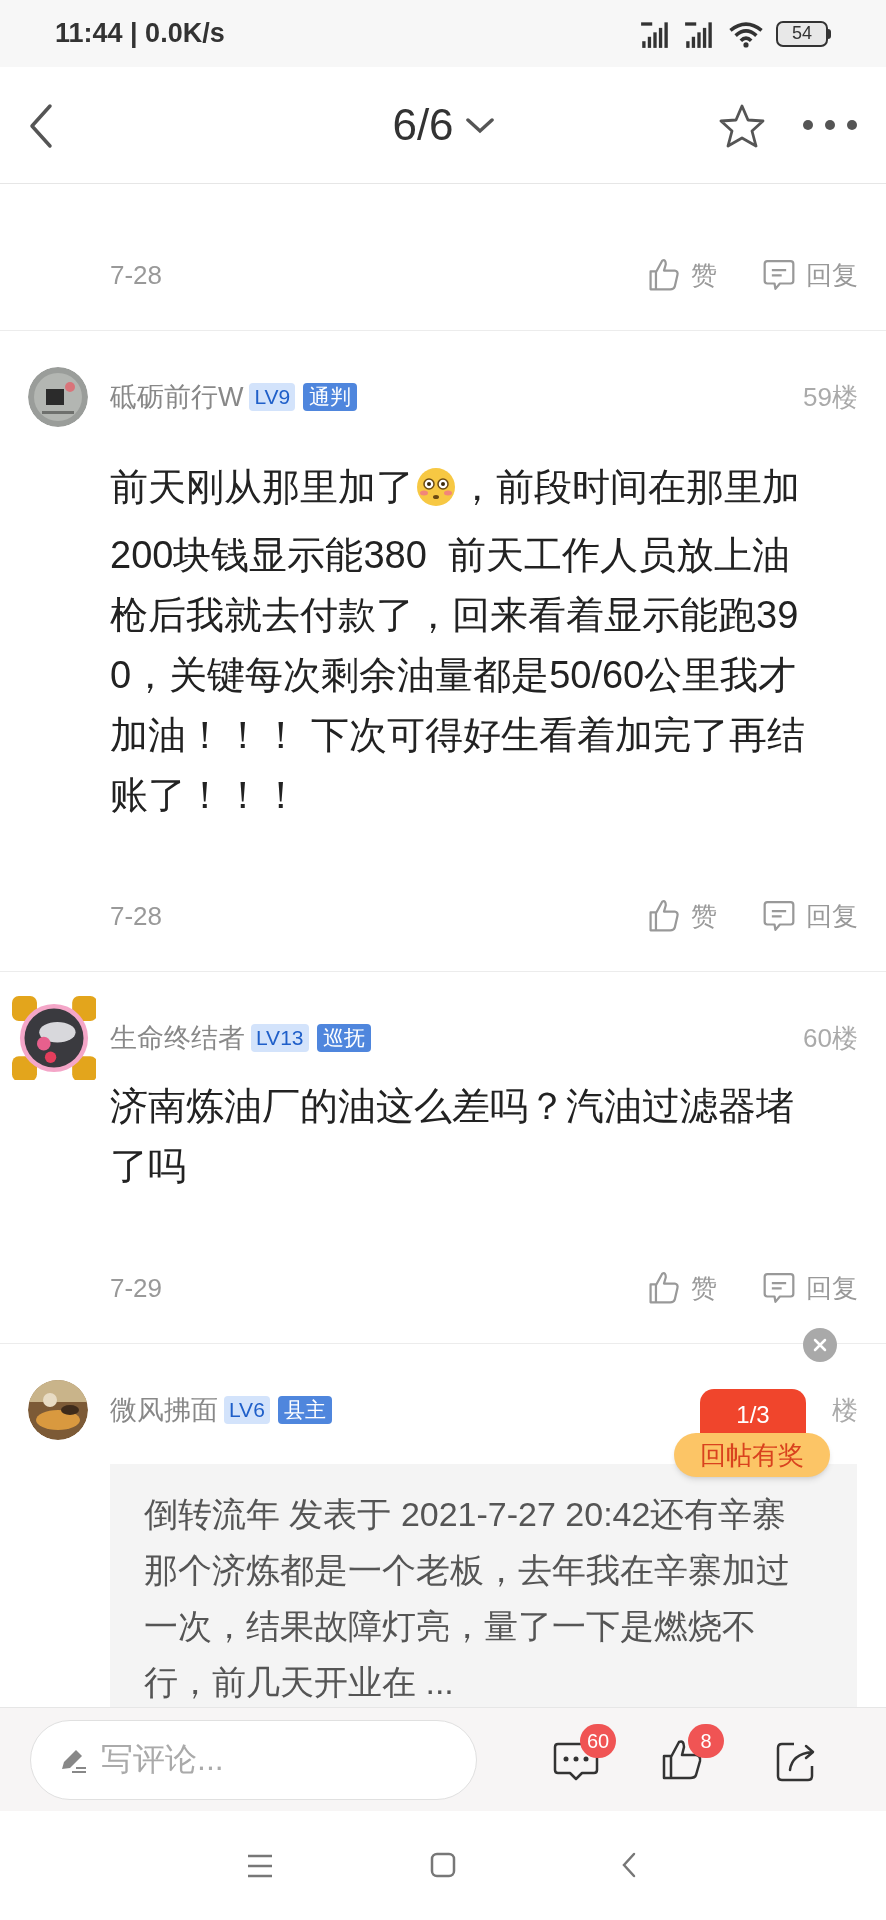 Image resolution: width=886 pixels, height=1920 pixels. I want to click on floor-number: 楼, so click(845, 1410).